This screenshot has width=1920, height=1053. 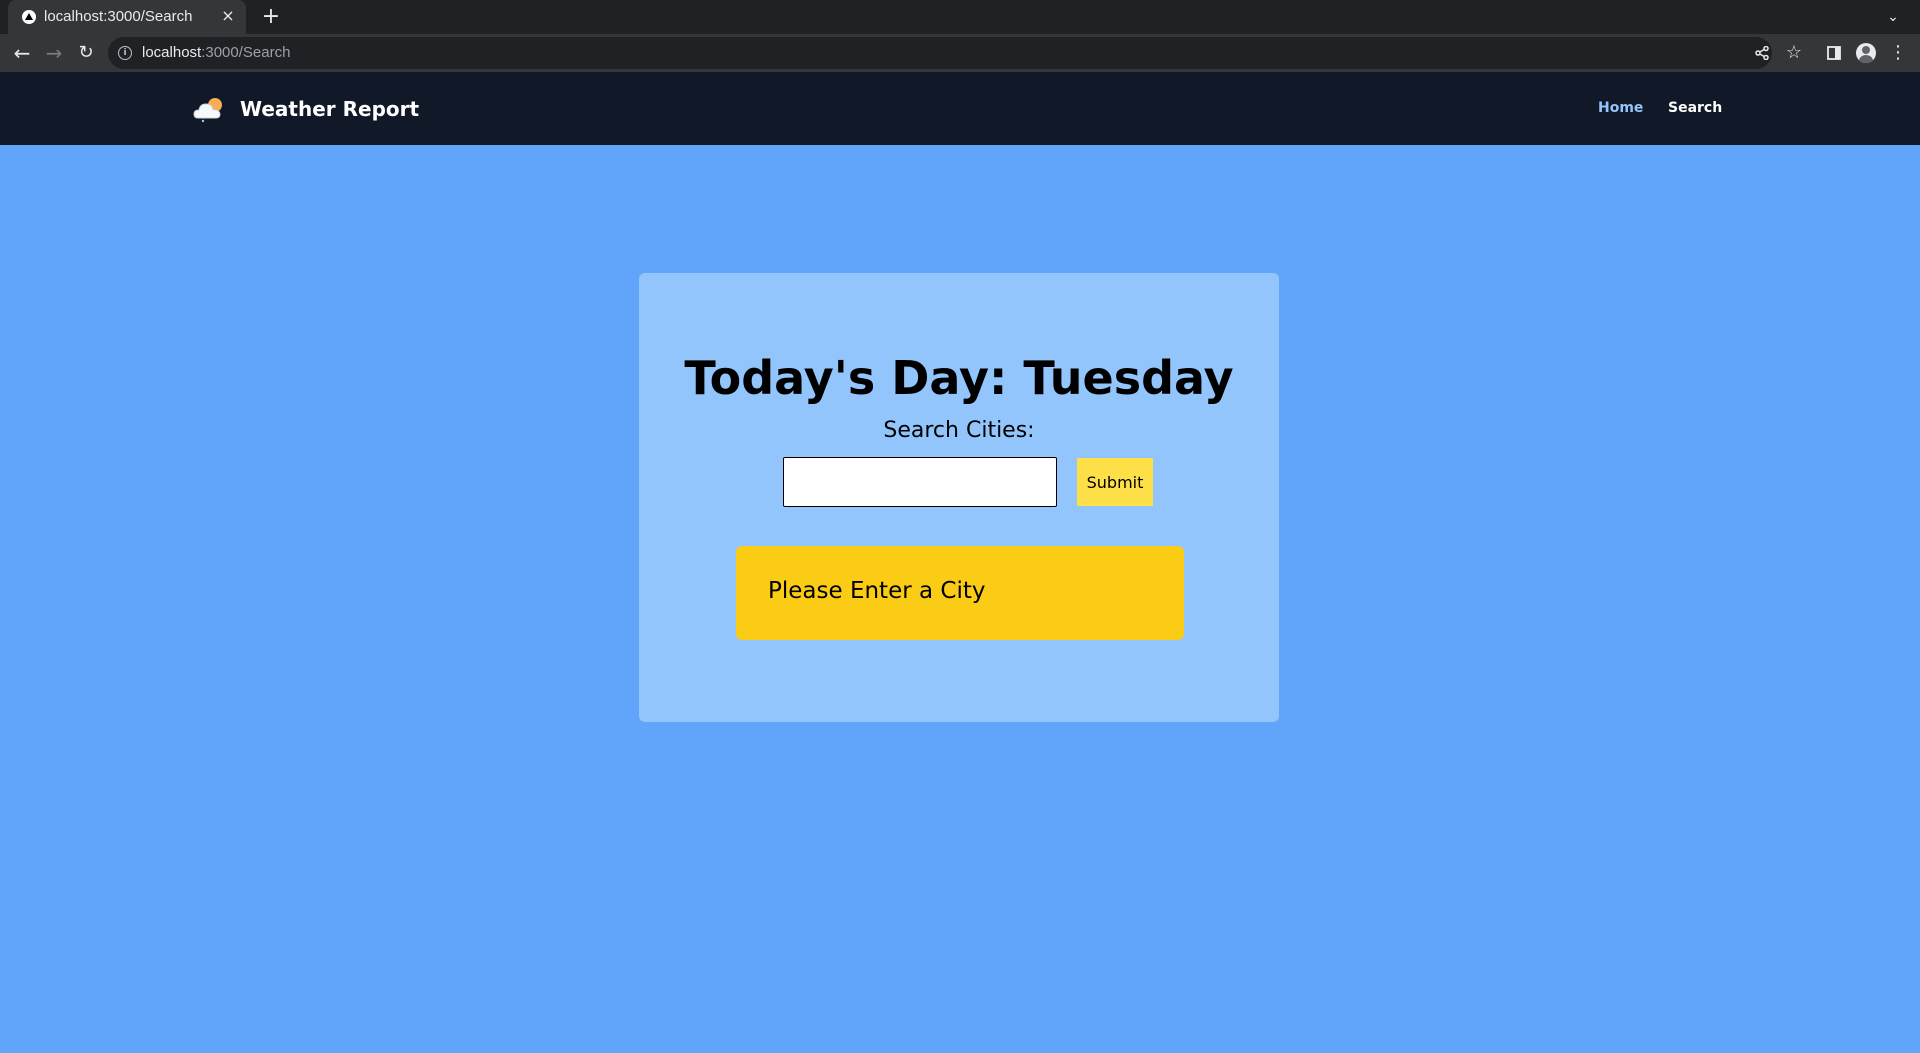 I want to click on profile-icon, so click(x=1866, y=53).